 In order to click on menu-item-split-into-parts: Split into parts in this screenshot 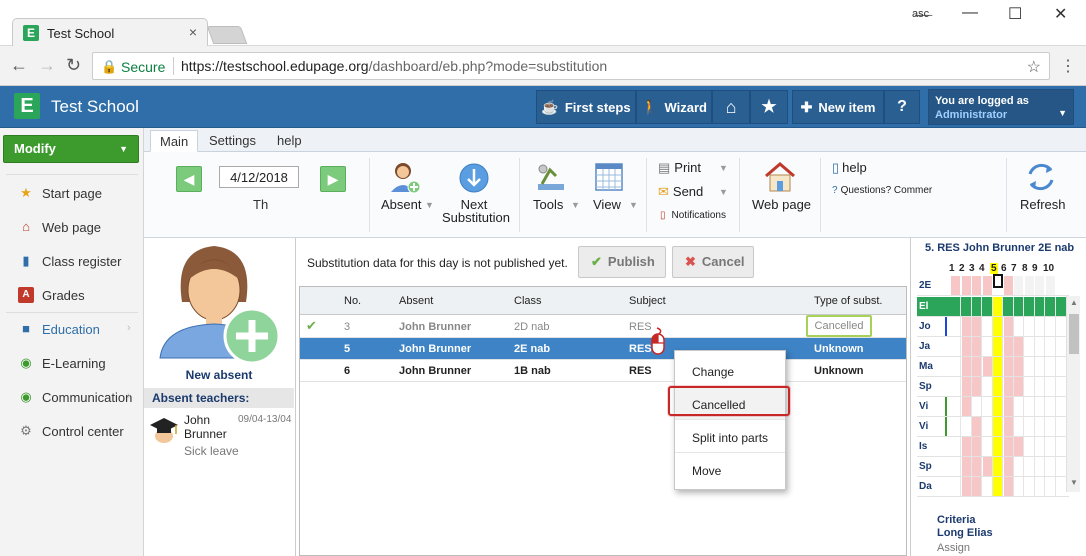, I will do `click(730, 436)`.